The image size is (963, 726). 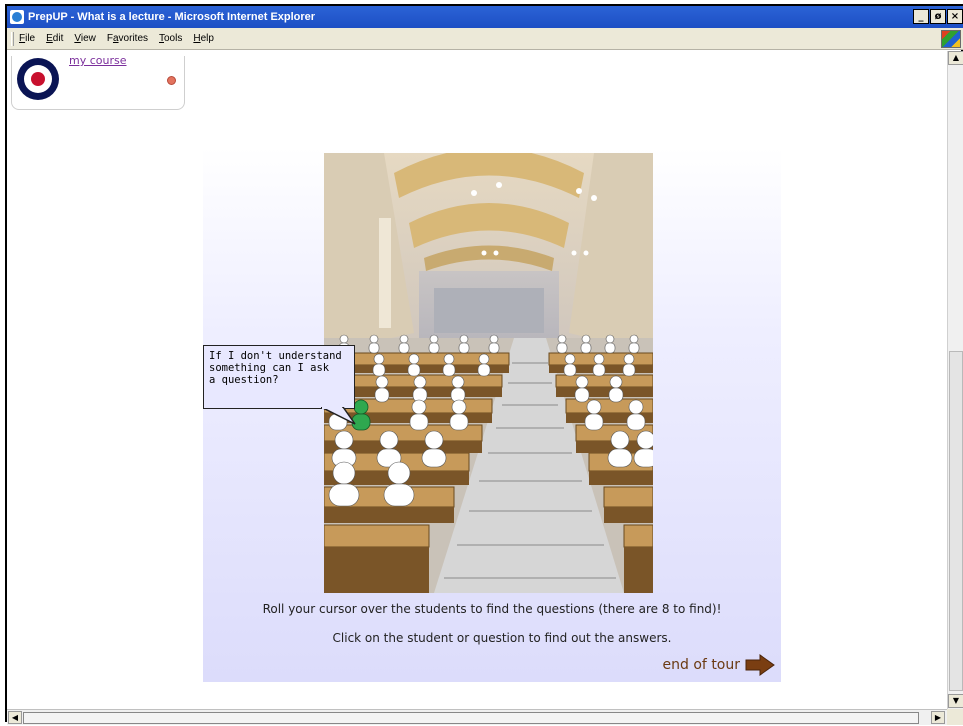 What do you see at coordinates (197, 38) in the screenshot?
I see `menu-help-accel: H` at bounding box center [197, 38].